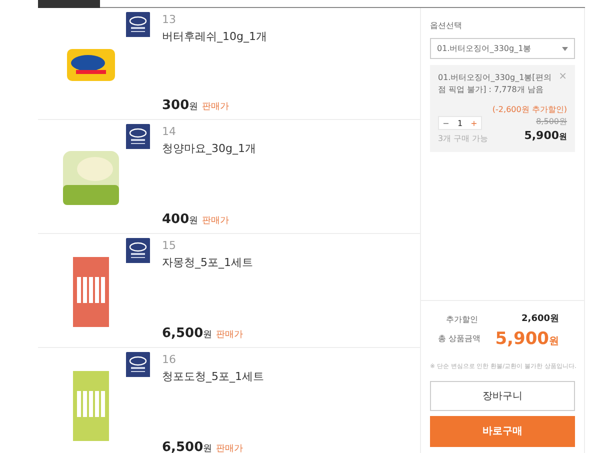  I want to click on original-price: 8,500원, so click(551, 122).